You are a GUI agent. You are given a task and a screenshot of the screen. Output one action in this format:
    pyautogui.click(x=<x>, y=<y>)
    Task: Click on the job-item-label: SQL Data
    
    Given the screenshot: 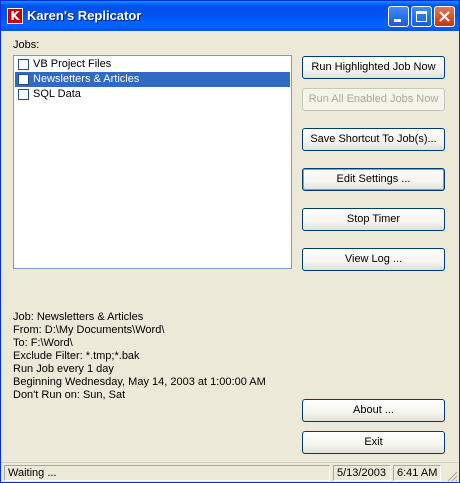 What is the action you would take?
    pyautogui.click(x=57, y=94)
    